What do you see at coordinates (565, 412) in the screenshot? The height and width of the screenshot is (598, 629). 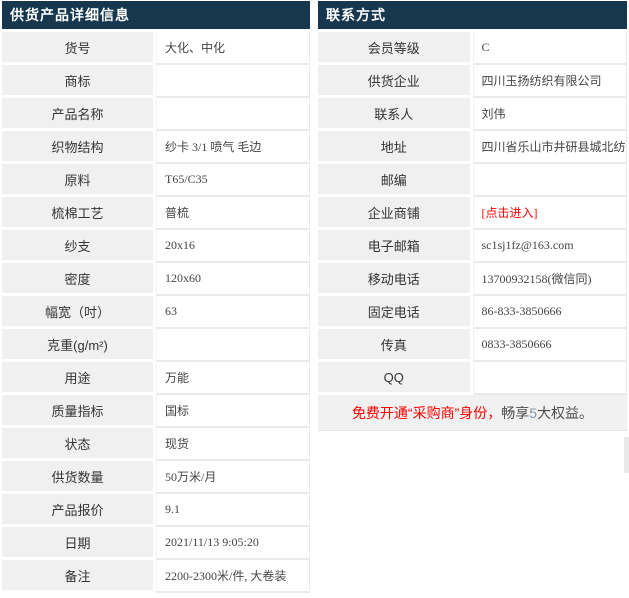 I see `promo-text-tail: 大权益。` at bounding box center [565, 412].